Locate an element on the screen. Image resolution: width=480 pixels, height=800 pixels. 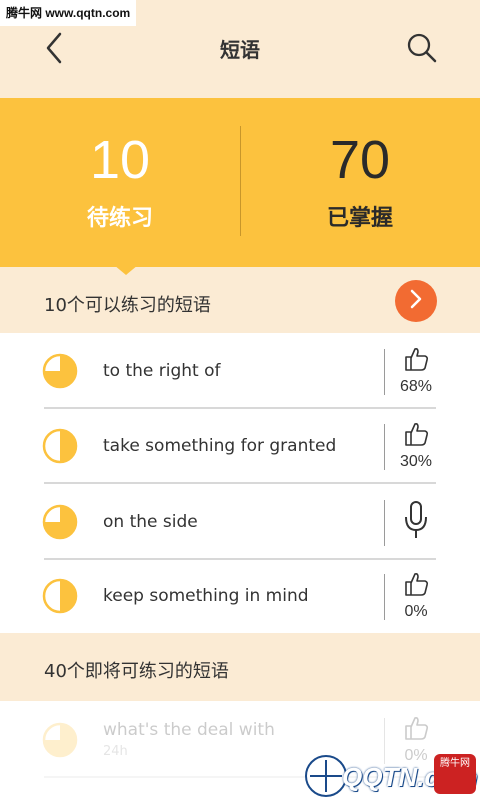
pending-label: 待练习 is located at coordinates (119, 218).